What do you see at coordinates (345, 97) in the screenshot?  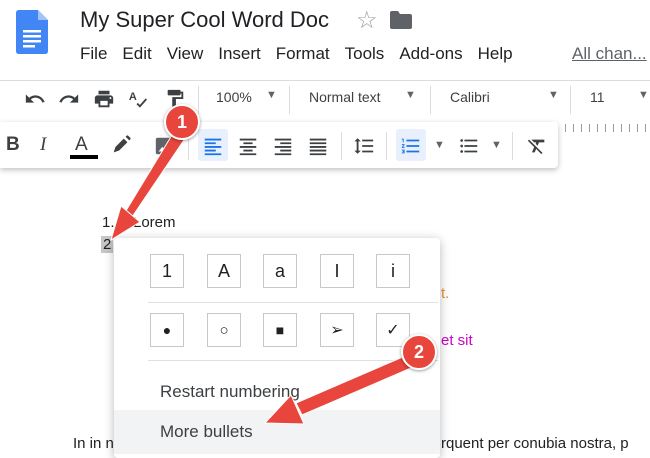 I see `paragraph-style-select: Normal text` at bounding box center [345, 97].